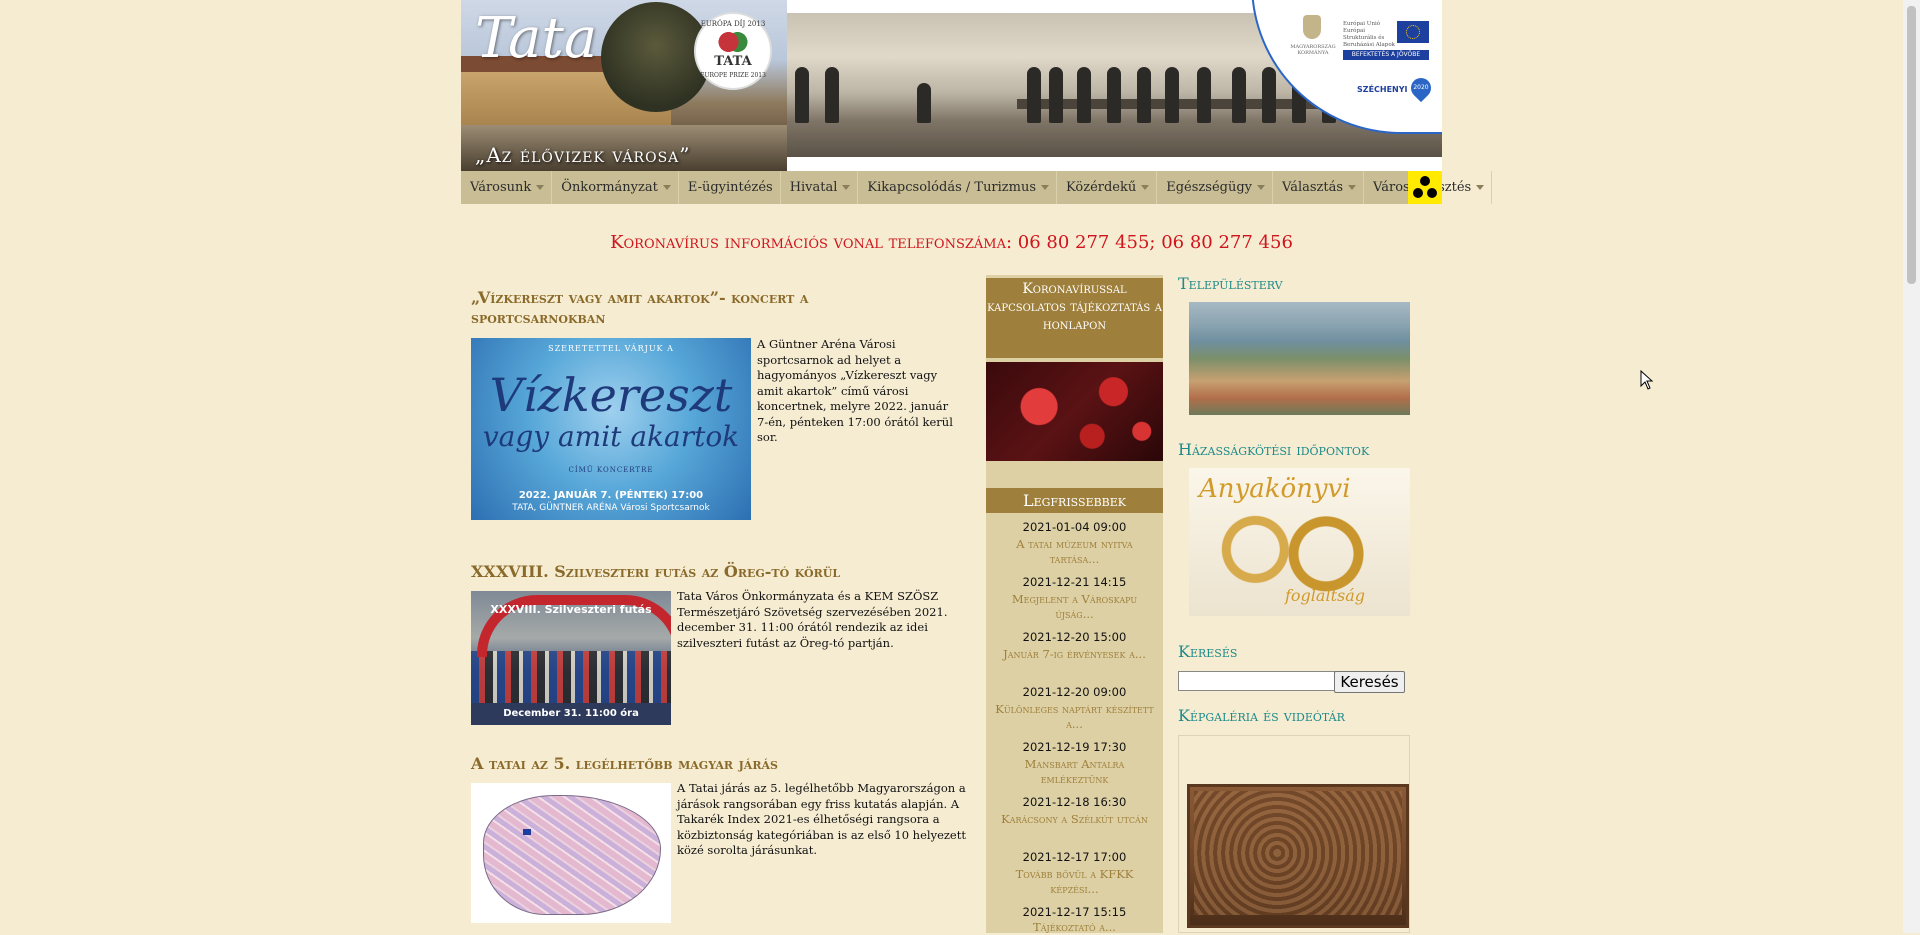  Describe the element at coordinates (501, 187) in the screenshot. I see `nav-item-label: Városunk` at that location.